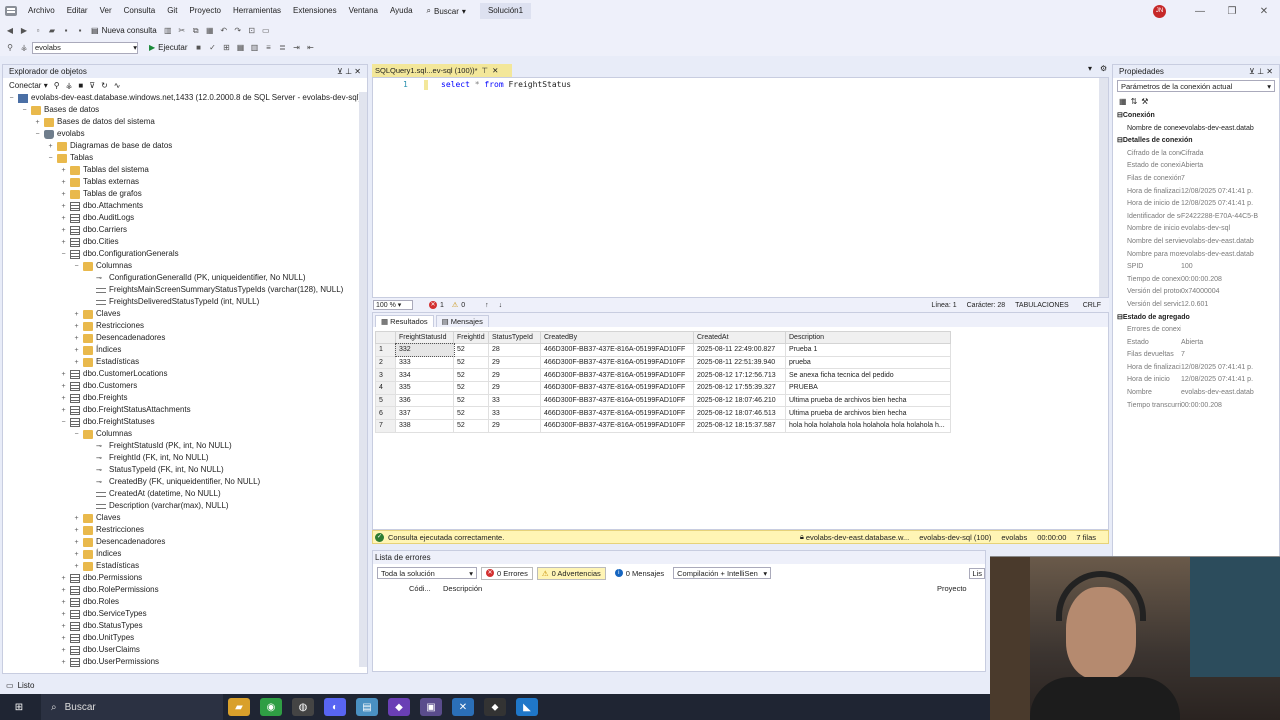 This screenshot has height=720, width=1280. Describe the element at coordinates (185, 146) in the screenshot. I see `tree-node: + Diagramas de base de datos` at that location.